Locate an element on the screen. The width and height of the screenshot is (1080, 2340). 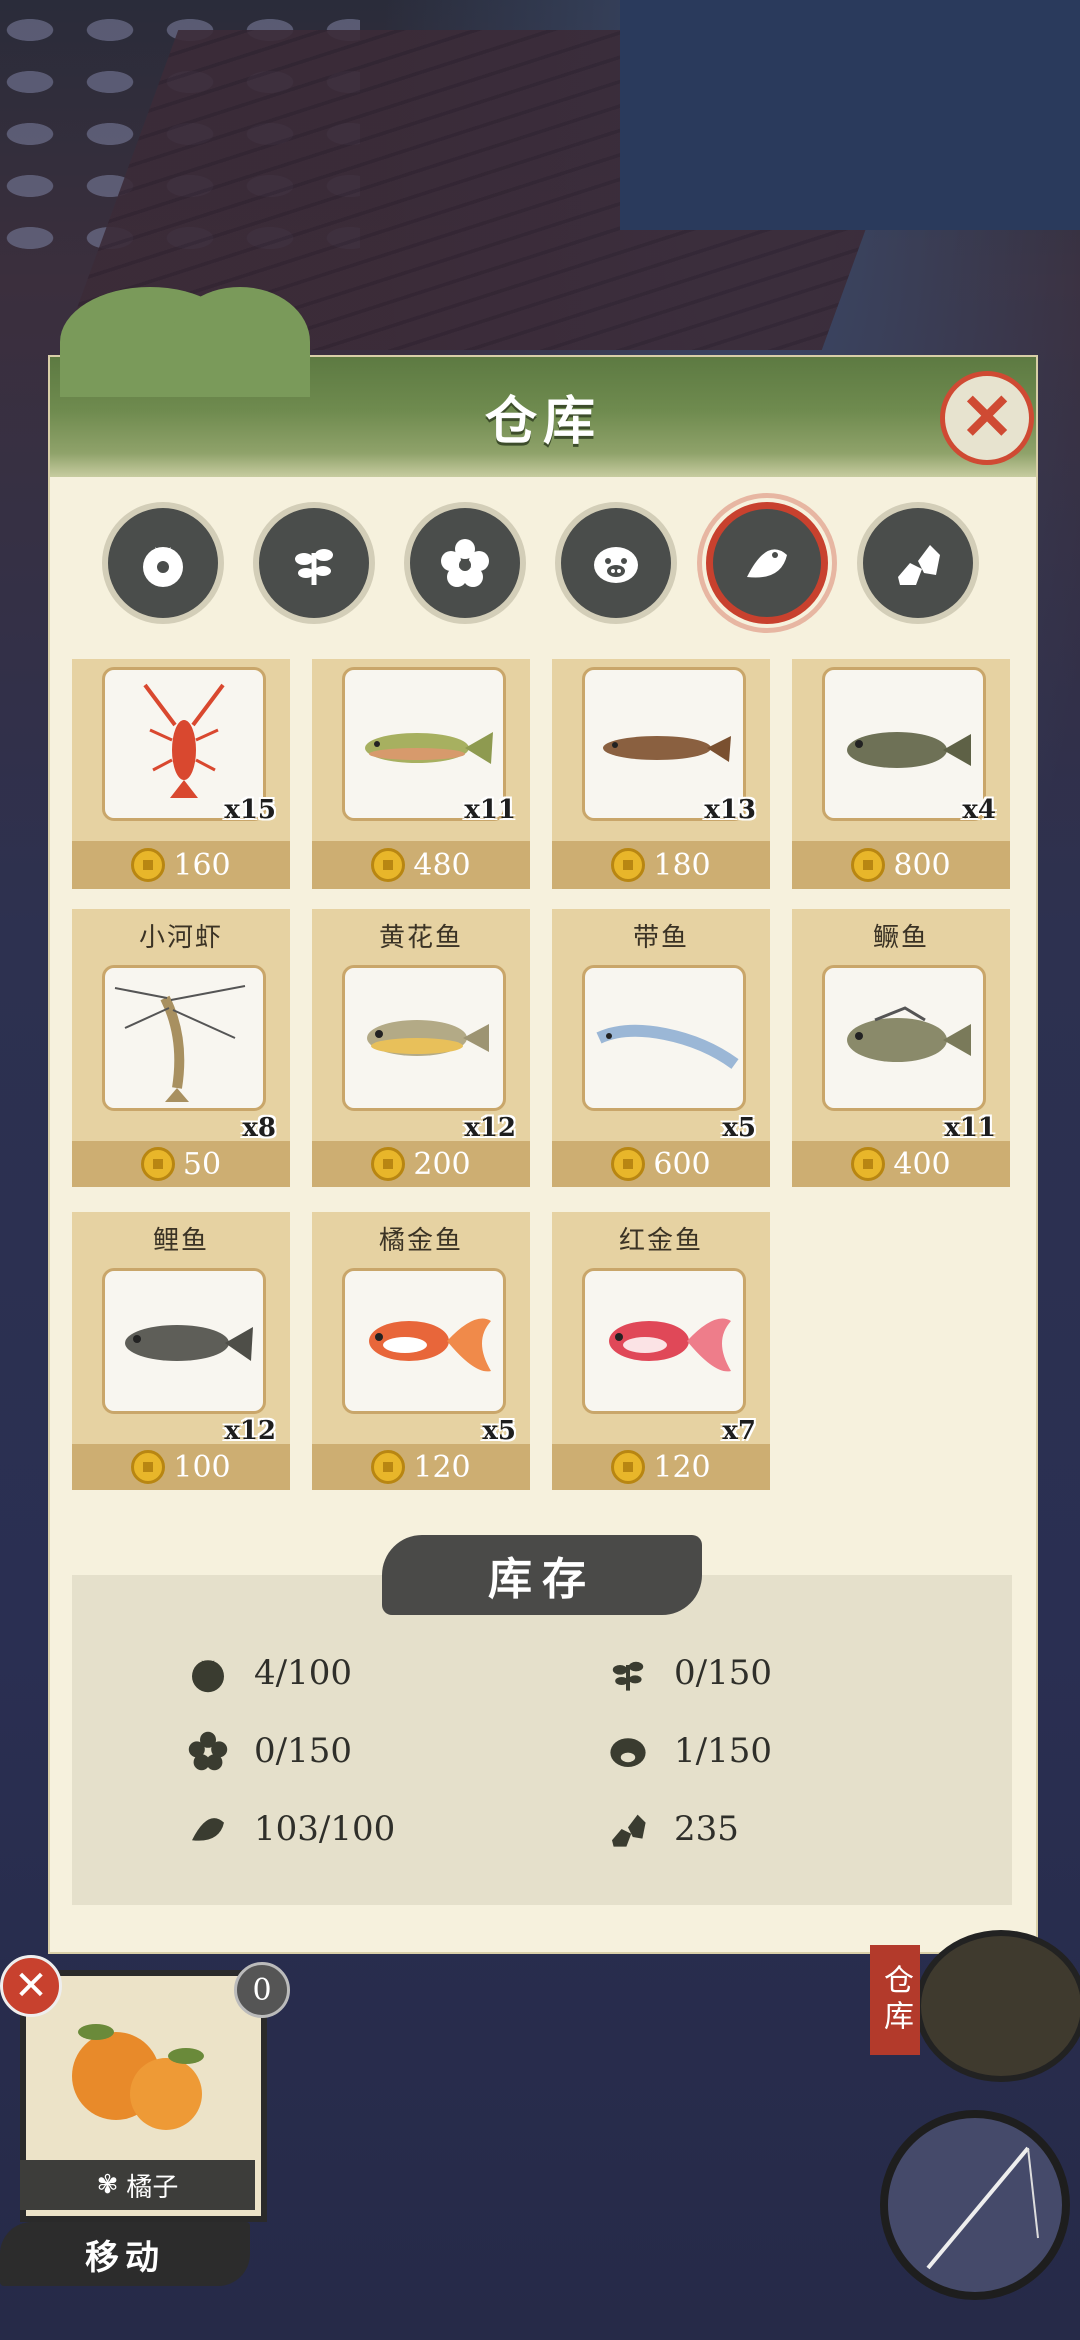
item-price: 200 is located at coordinates (421, 1164).